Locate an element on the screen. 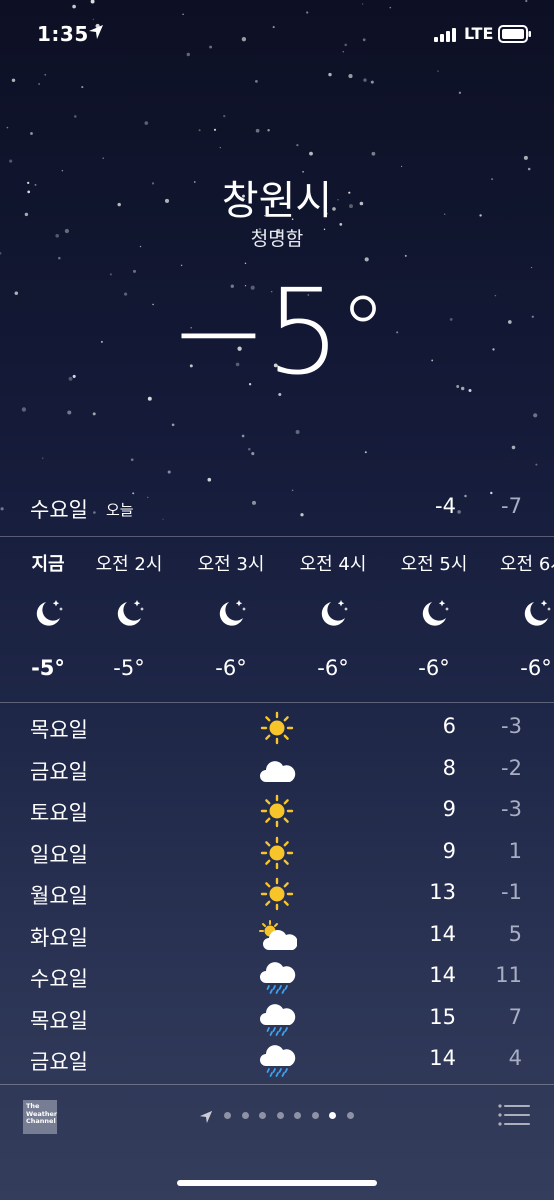  cloud-icon is located at coordinates (277, 770).